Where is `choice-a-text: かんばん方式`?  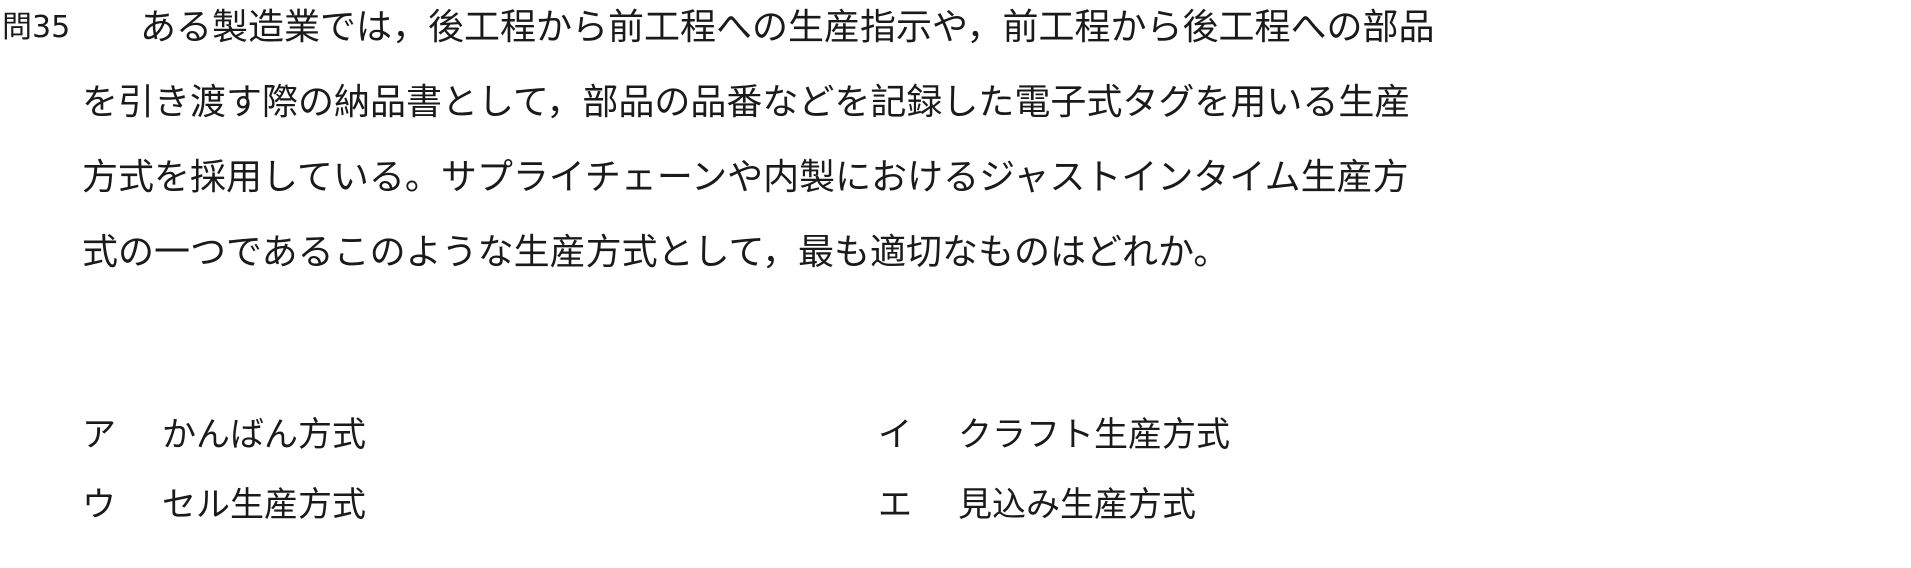 choice-a-text: かんばん方式 is located at coordinates (264, 435).